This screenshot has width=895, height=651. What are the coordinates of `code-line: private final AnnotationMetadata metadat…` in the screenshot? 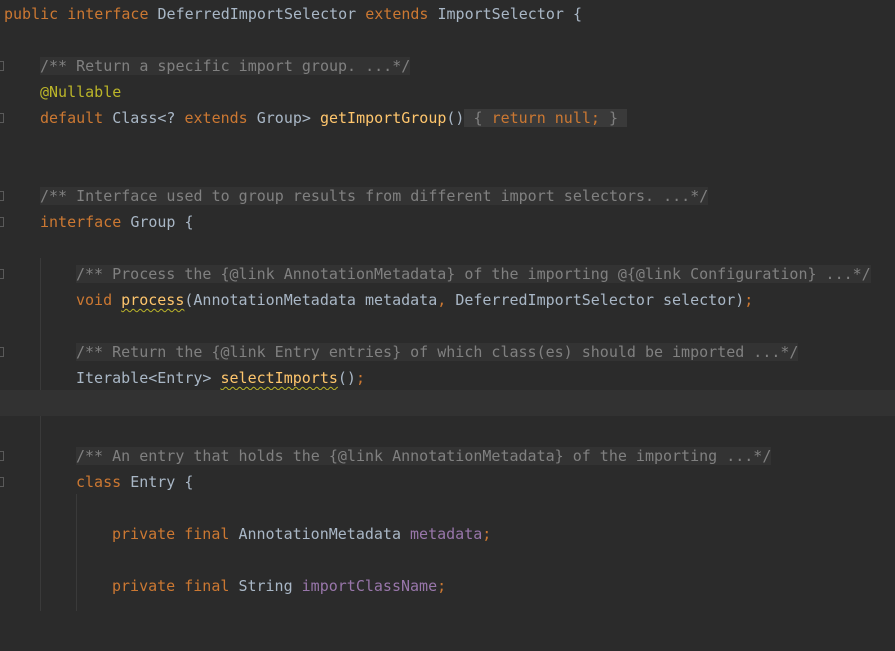 It's located at (447, 534).